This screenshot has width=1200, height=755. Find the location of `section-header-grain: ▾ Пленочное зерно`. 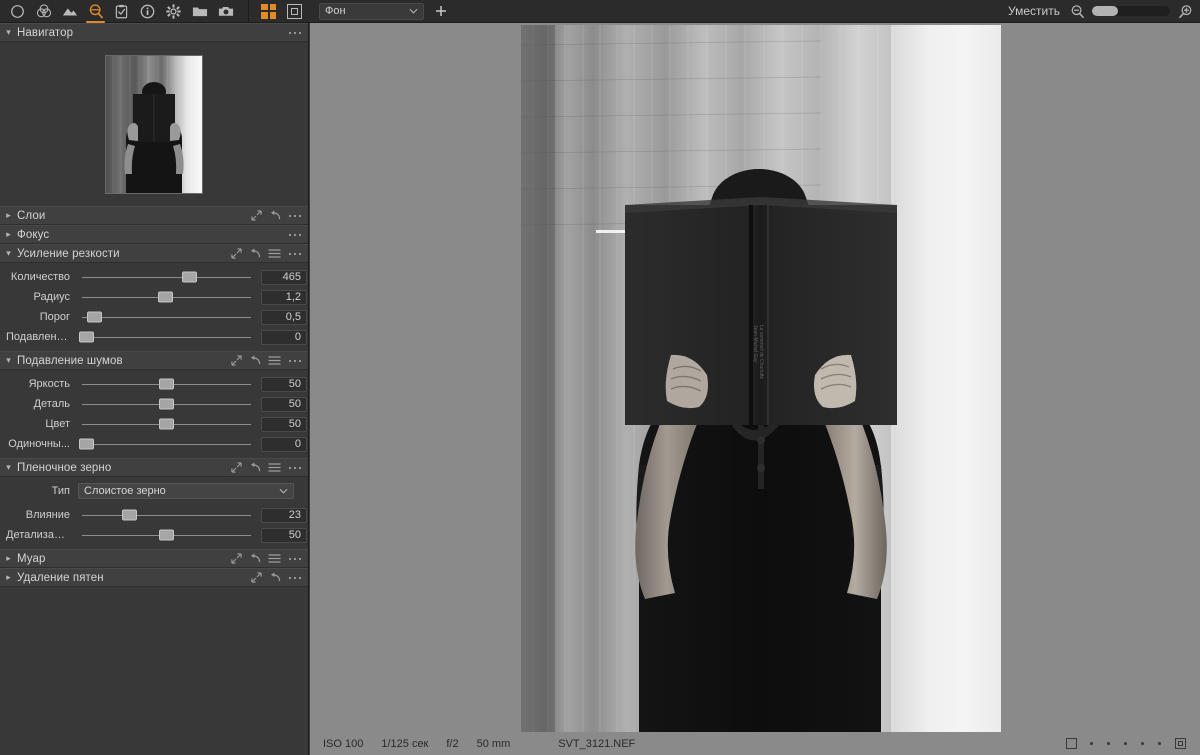

section-header-grain: ▾ Пленочное зерно is located at coordinates (154, 467).